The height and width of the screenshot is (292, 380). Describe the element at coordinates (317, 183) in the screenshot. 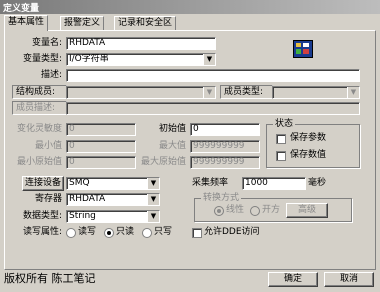

I see `sample-rate-unit: 毫秒` at that location.